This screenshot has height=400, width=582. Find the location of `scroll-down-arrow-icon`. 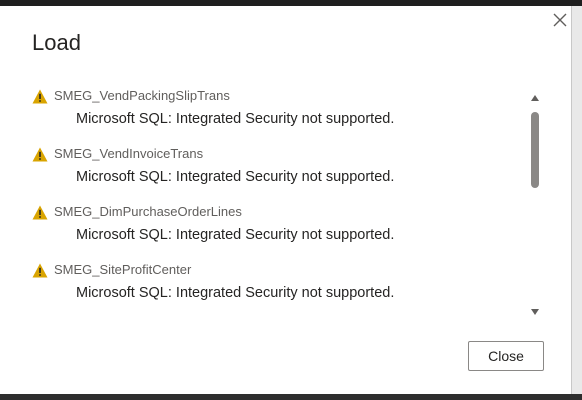

scroll-down-arrow-icon is located at coordinates (535, 312).